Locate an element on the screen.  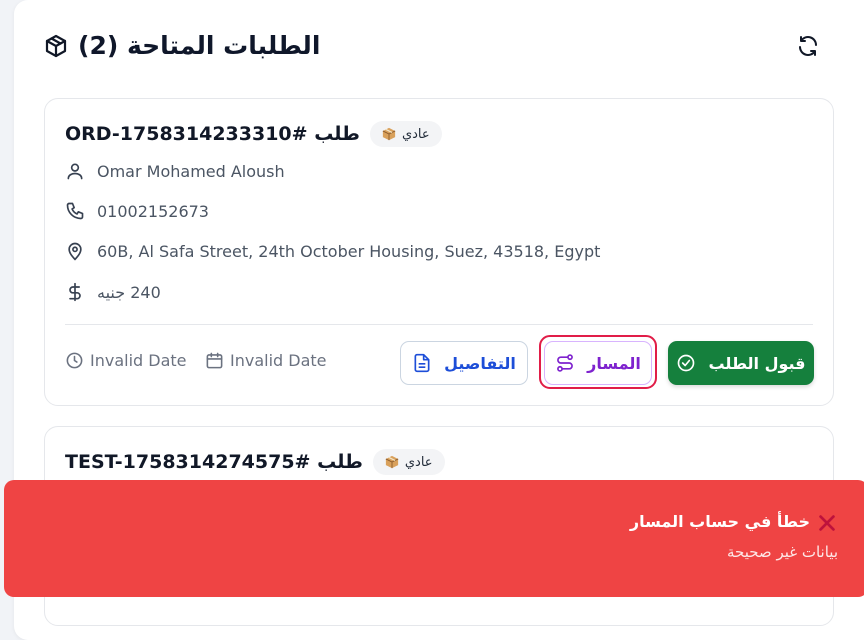
order-time: Invalid Date is located at coordinates (126, 360).